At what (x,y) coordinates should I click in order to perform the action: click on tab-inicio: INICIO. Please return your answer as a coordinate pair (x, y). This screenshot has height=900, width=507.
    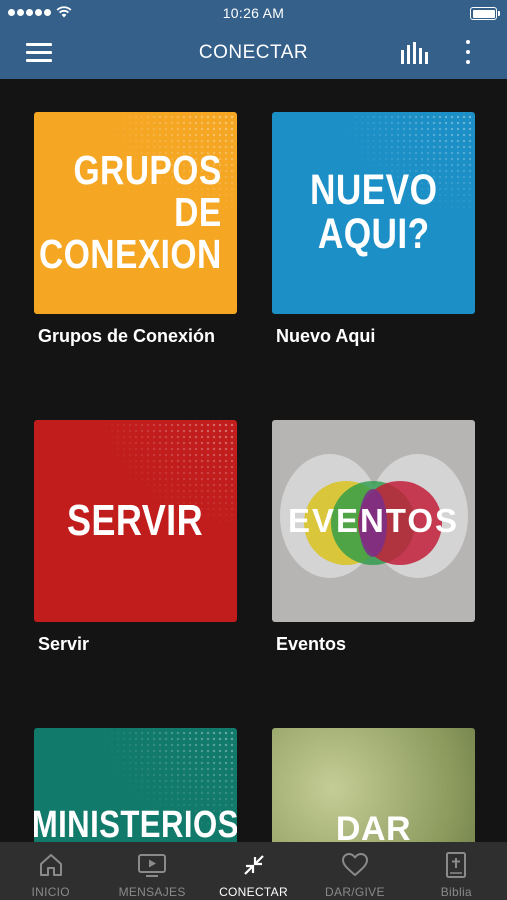
    Looking at the image, I should click on (50, 871).